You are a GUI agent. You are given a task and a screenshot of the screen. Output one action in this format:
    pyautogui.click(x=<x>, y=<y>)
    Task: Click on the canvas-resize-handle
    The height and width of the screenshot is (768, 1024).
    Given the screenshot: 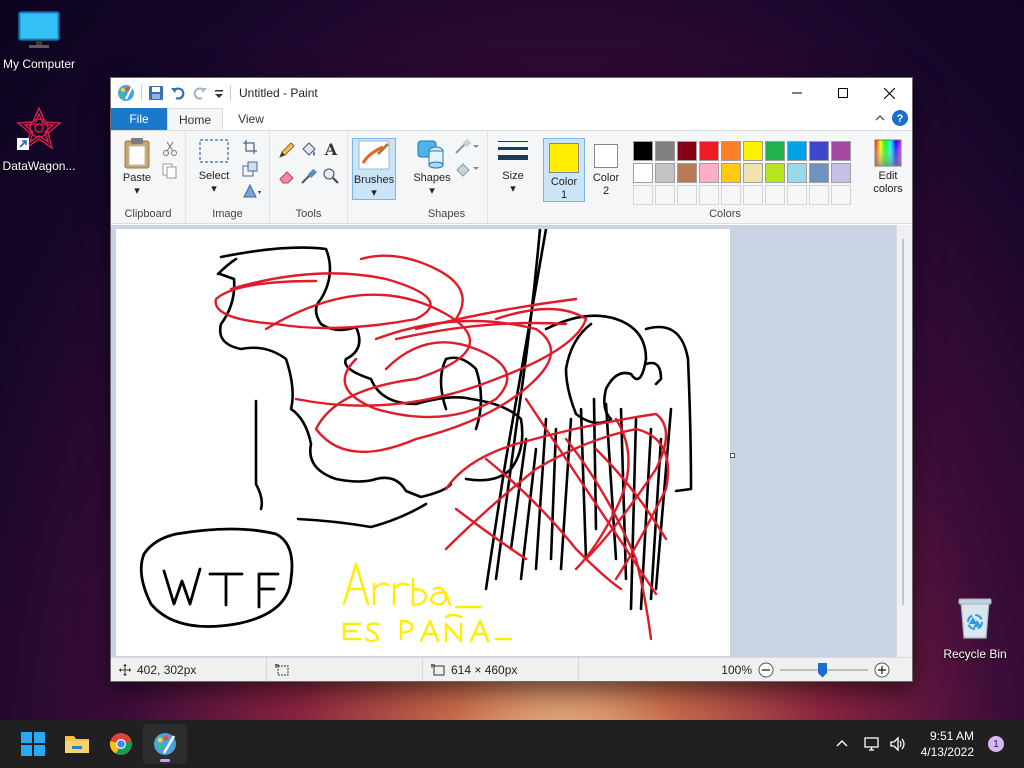 What is the action you would take?
    pyautogui.click(x=732, y=455)
    